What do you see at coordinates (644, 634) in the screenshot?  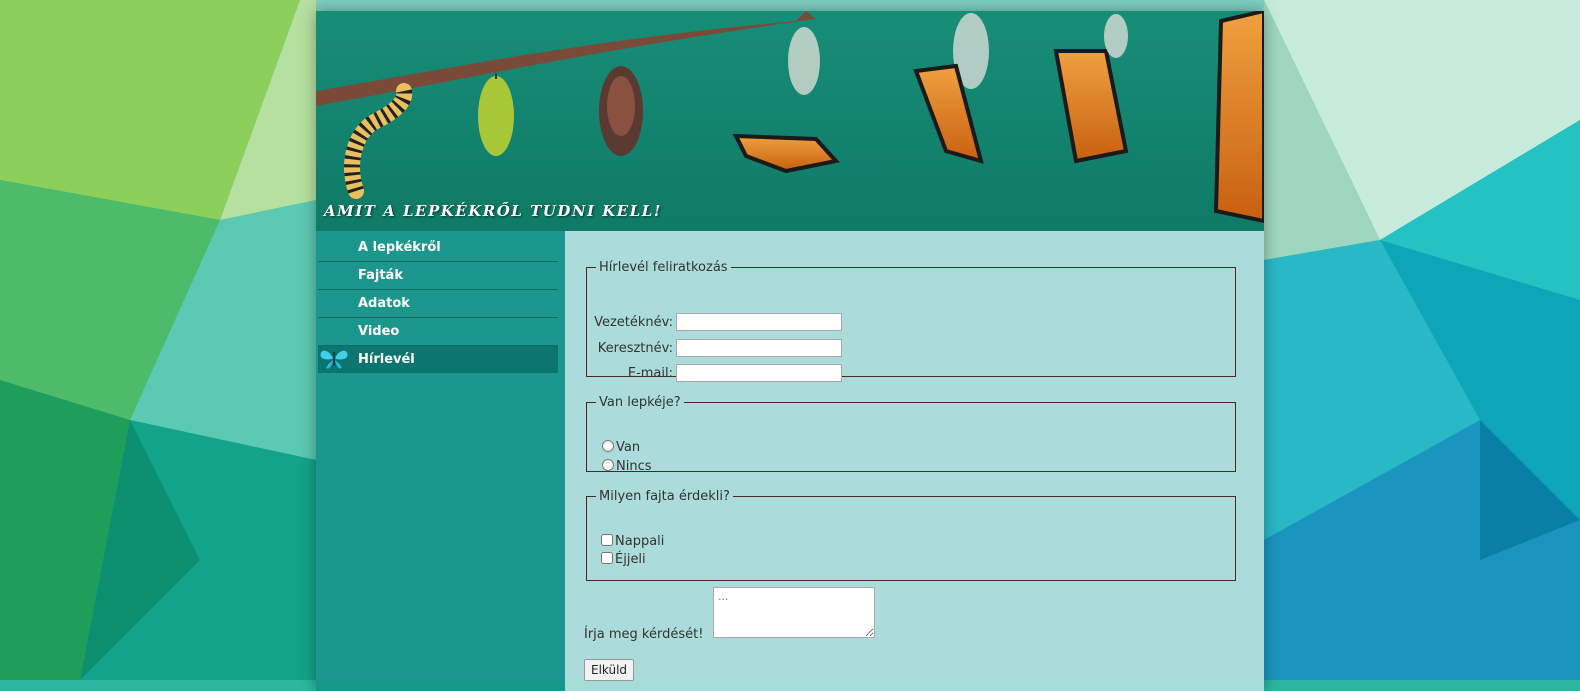 I see `question-label: Írja meg kérdését!` at bounding box center [644, 634].